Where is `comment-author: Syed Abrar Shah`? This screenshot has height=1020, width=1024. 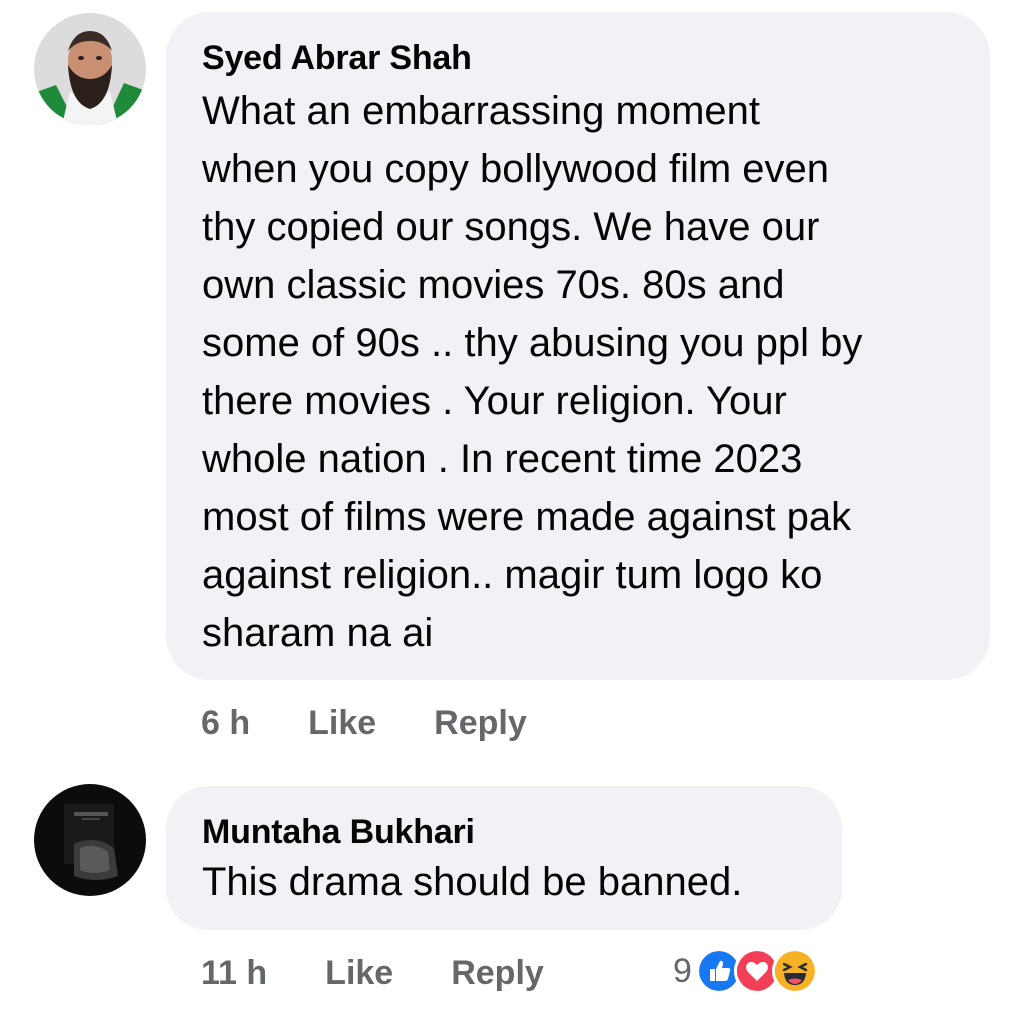
comment-author: Syed Abrar Shah is located at coordinates (596, 58).